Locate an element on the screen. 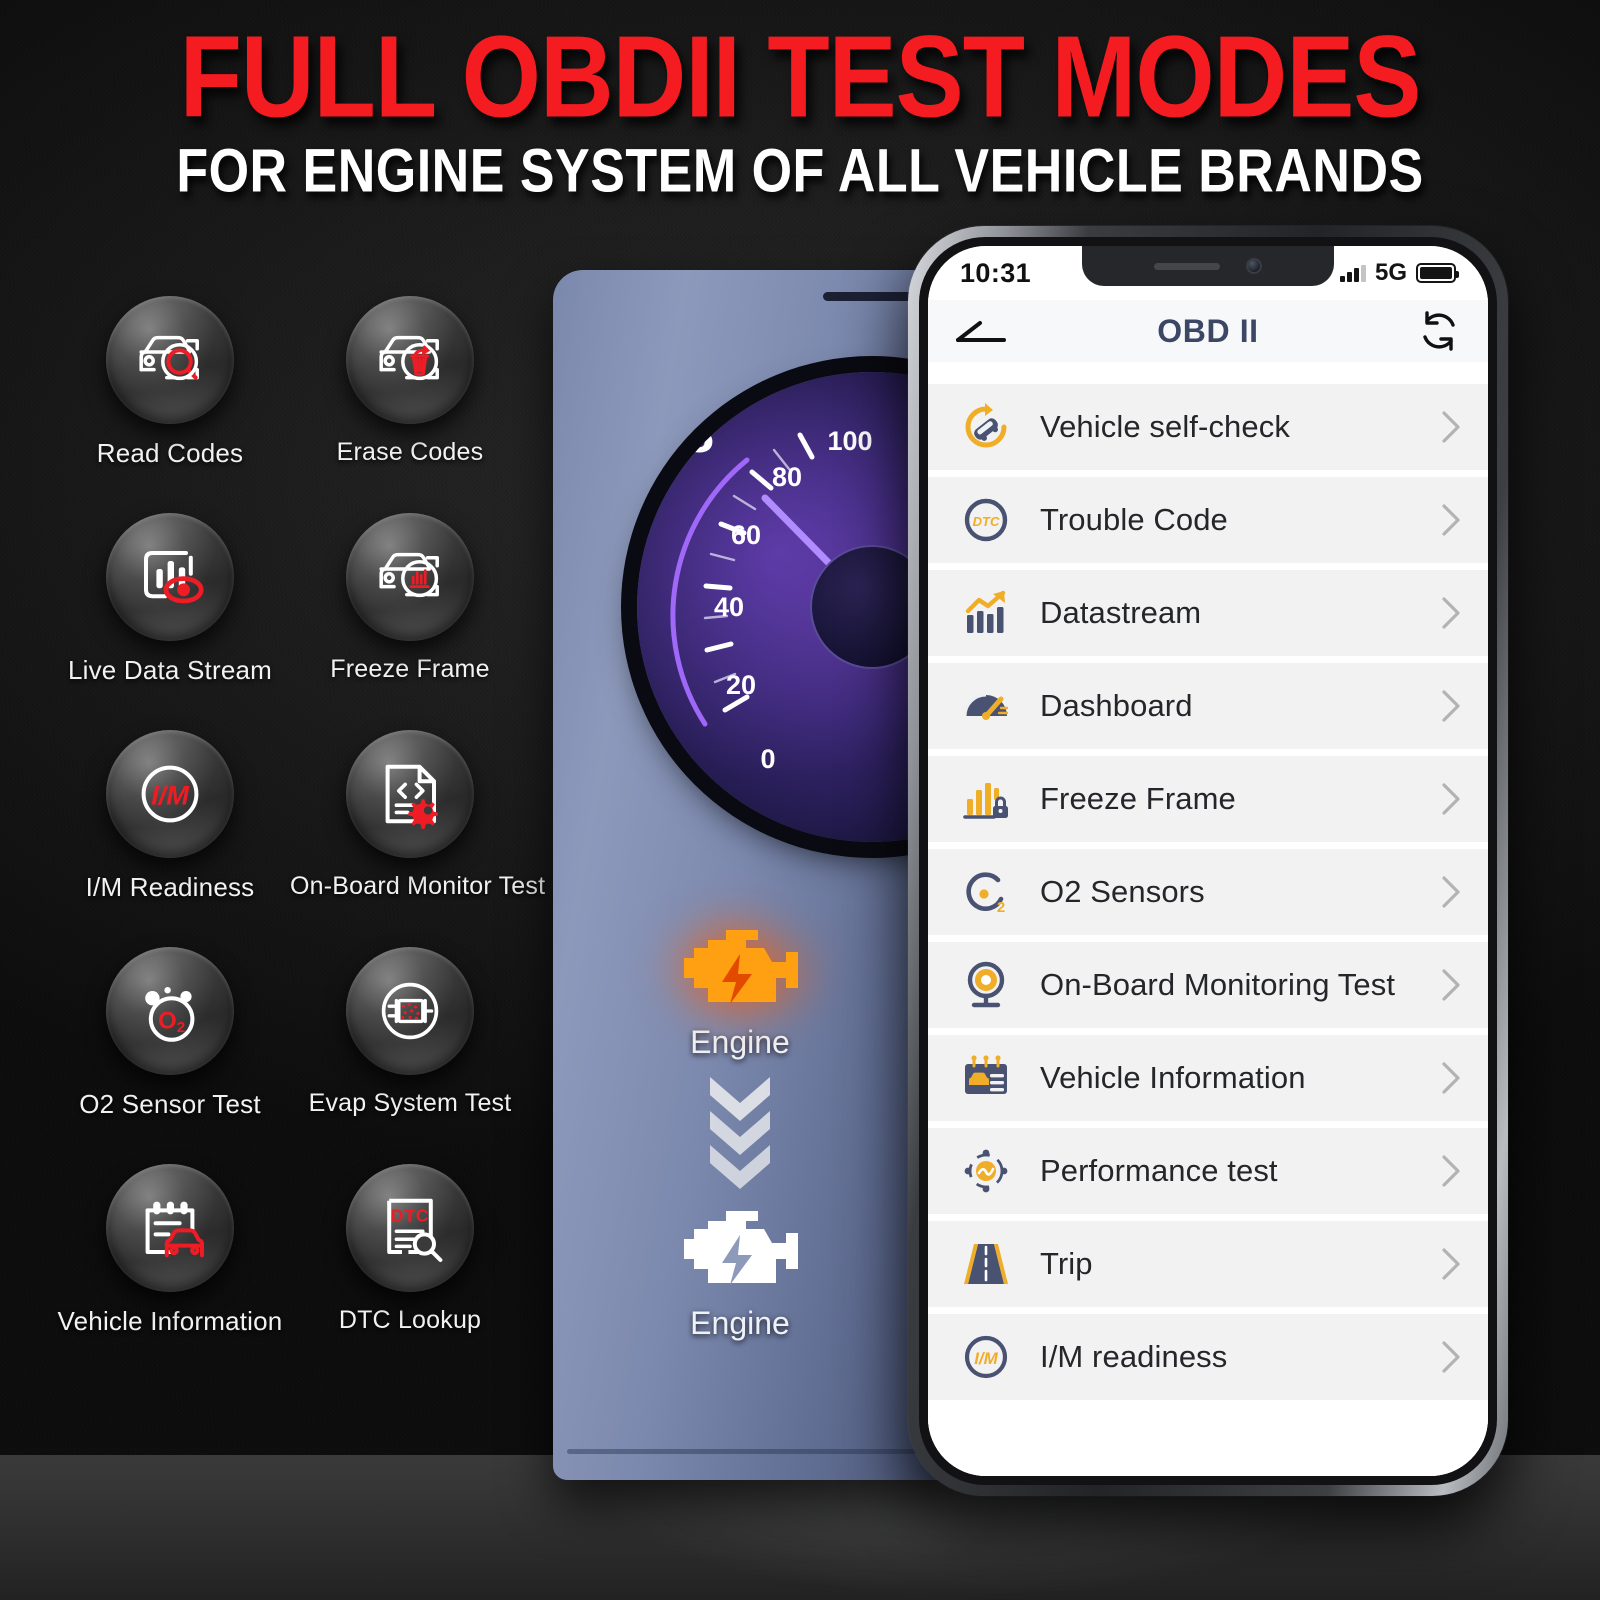 The image size is (1600, 1600). check-engine-lamp-icon is located at coordinates (670, 395).